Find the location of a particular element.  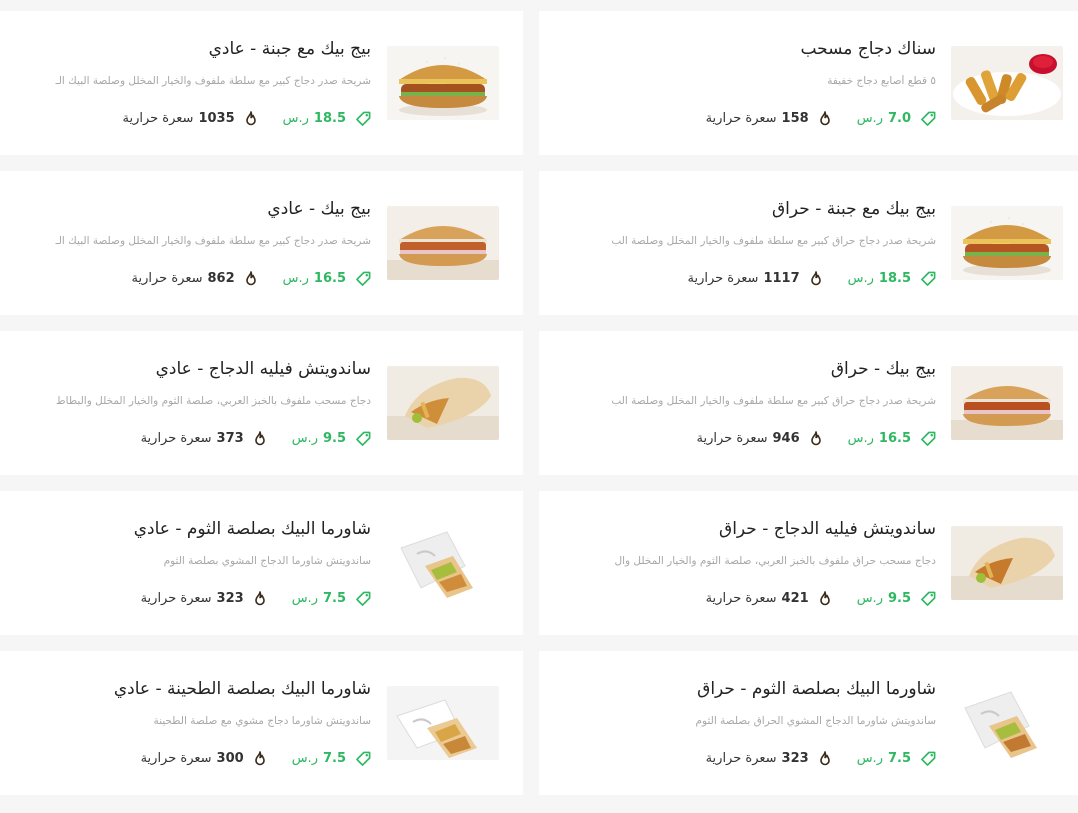

item-title: شاورما البيك بصلصة الثوم - عادي is located at coordinates (252, 529).